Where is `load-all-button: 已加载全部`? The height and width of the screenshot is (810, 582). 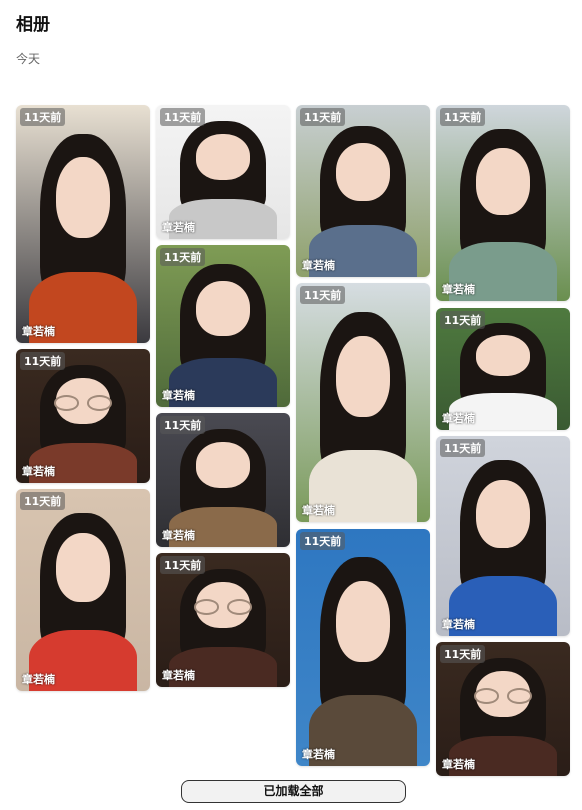
load-all-button: 已加载全部 is located at coordinates (293, 791).